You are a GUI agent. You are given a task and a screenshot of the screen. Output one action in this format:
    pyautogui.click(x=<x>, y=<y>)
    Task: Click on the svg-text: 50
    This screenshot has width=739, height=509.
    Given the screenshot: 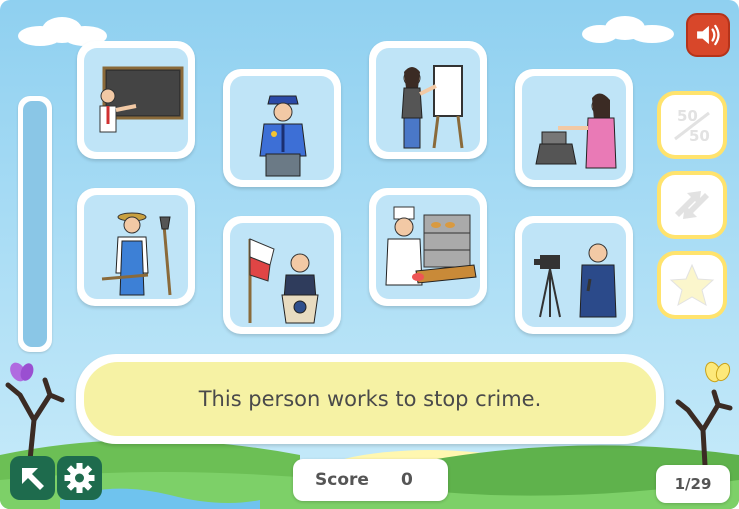 What is the action you would take?
    pyautogui.click(x=699, y=136)
    